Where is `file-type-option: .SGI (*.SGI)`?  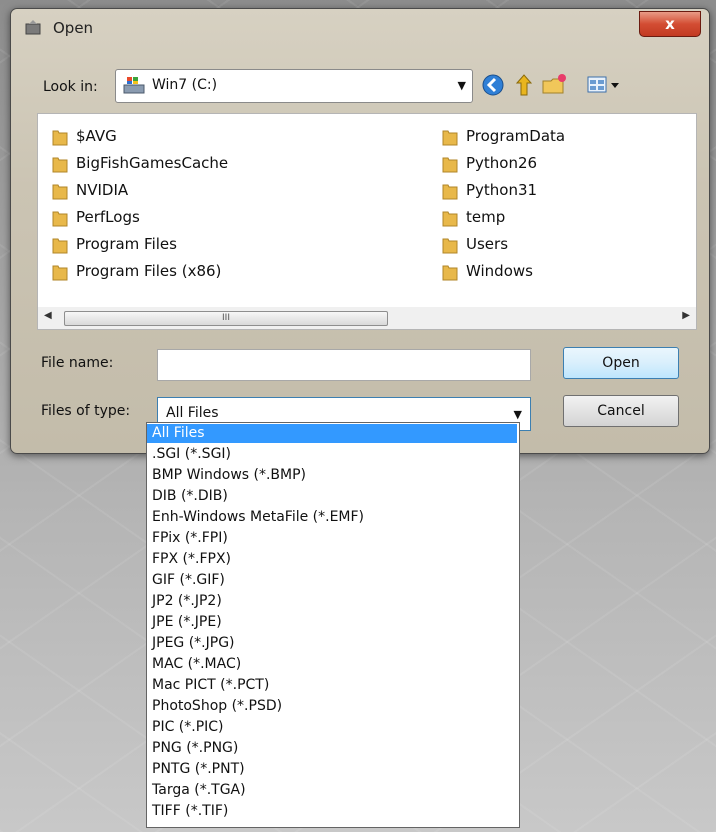 file-type-option: .SGI (*.SGI) is located at coordinates (332, 454).